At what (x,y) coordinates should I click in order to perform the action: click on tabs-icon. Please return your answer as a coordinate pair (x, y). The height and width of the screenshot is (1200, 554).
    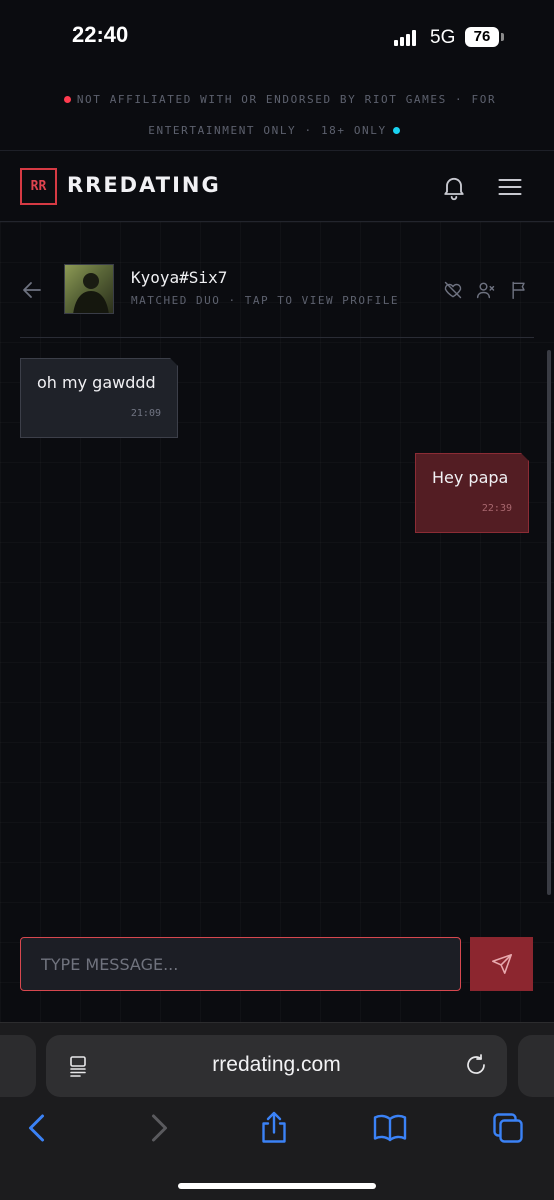
    Looking at the image, I should click on (508, 1128).